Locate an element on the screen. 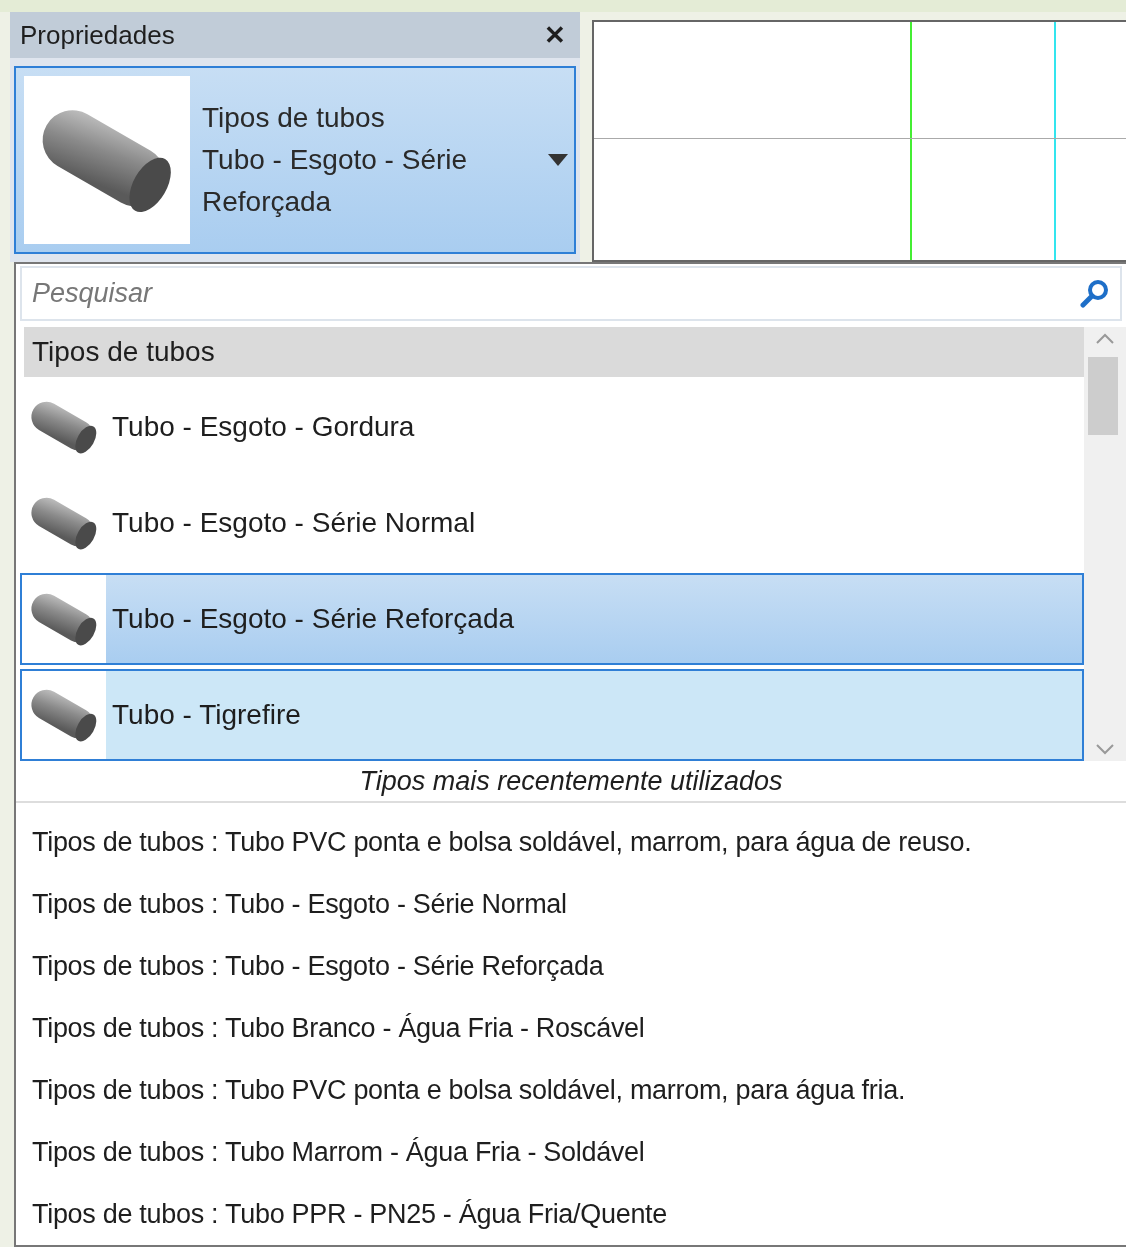 The image size is (1126, 1247). recent-header: Tipos mais recentemente utilizados is located at coordinates (571, 782).